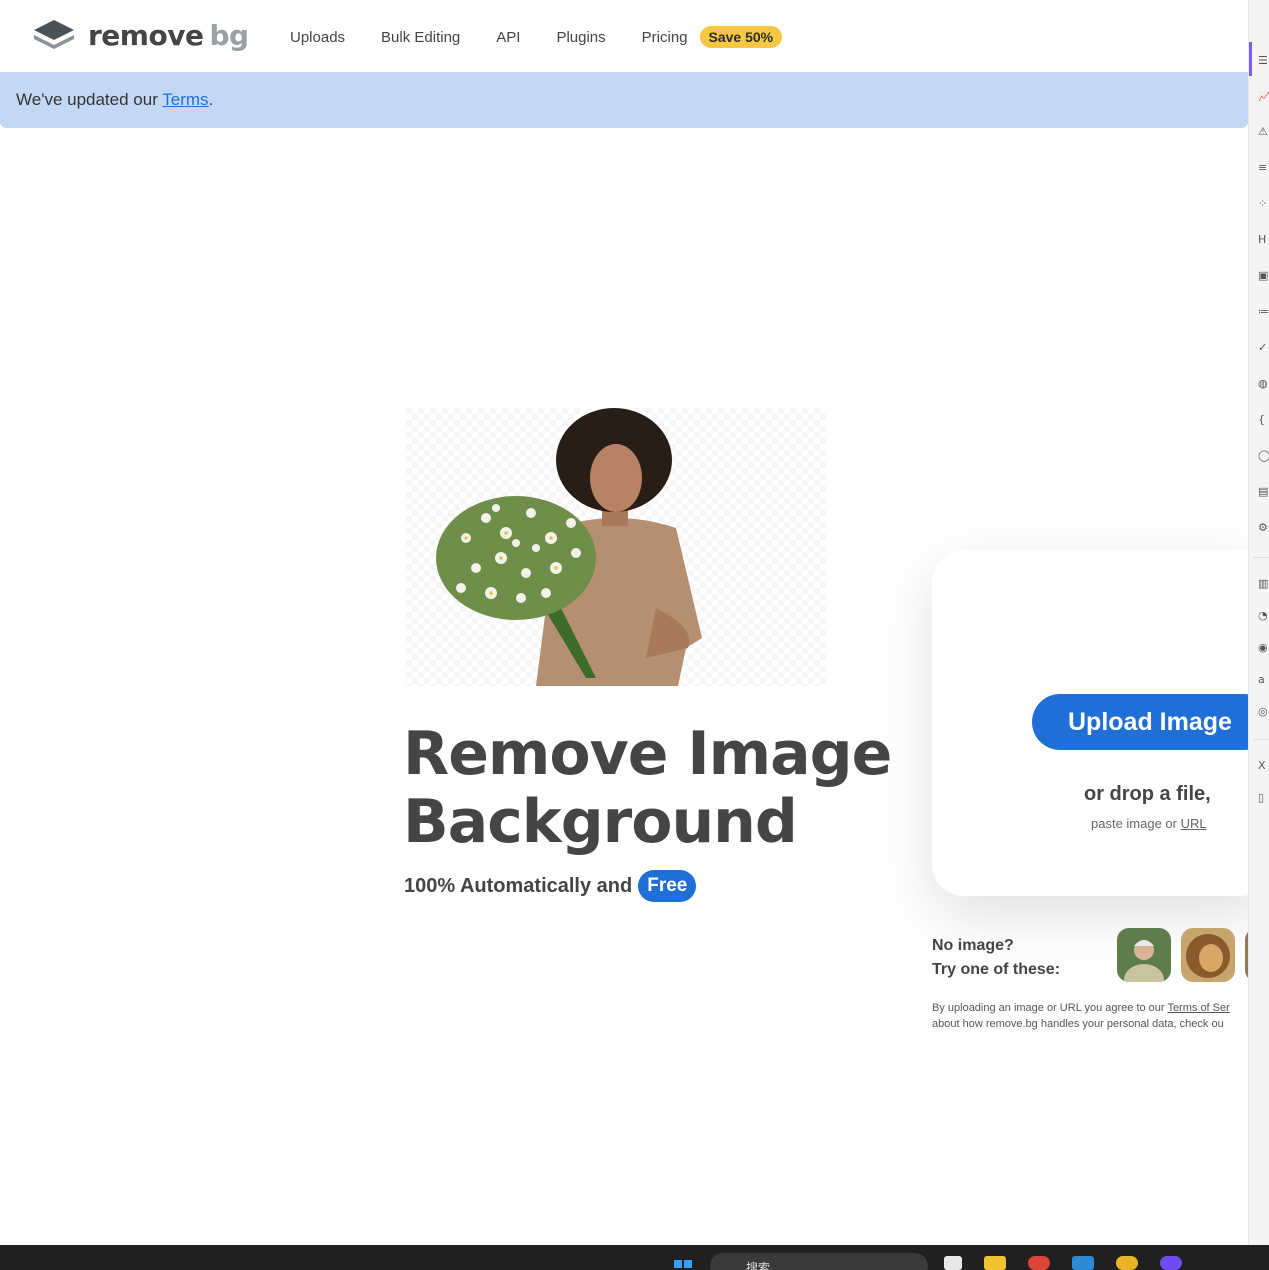 The width and height of the screenshot is (1269, 1270). What do you see at coordinates (1263, 276) in the screenshot?
I see `image-icon: ▣` at bounding box center [1263, 276].